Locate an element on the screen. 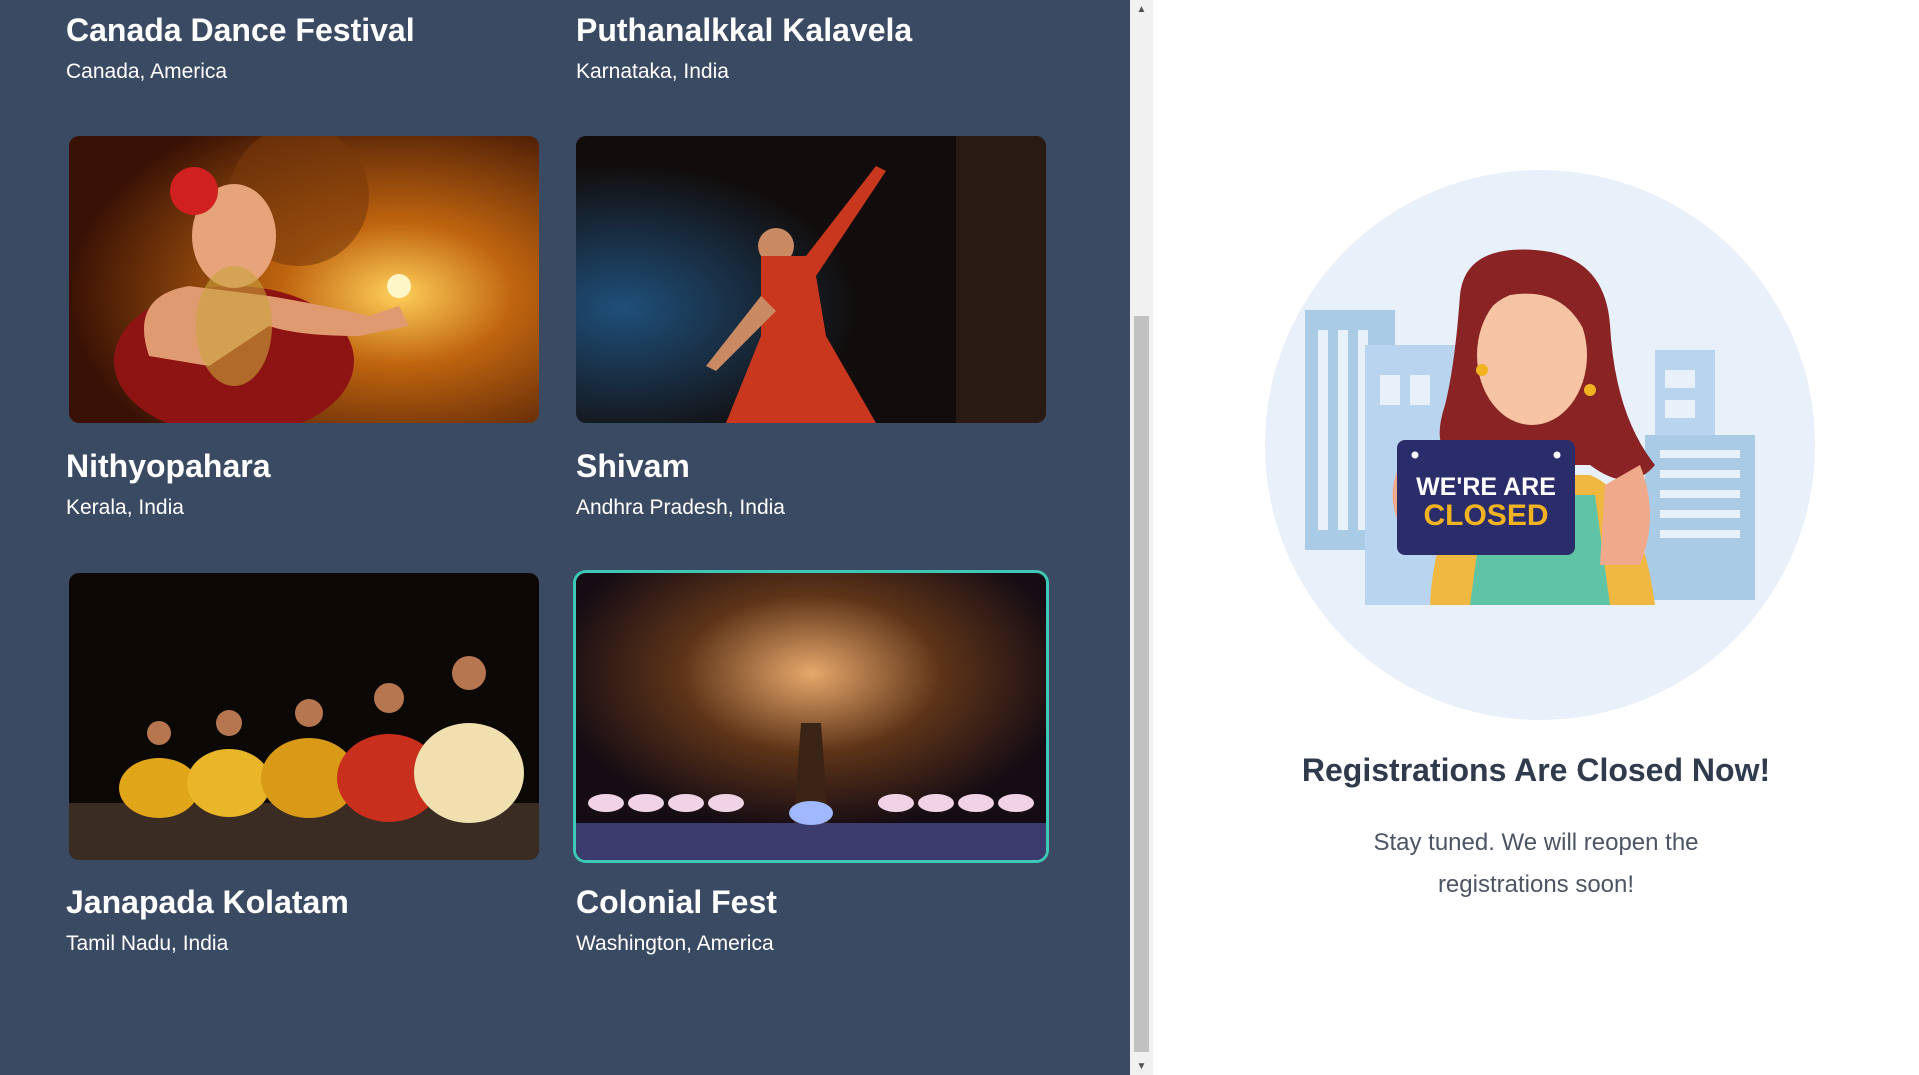  event-location: Tamil Nadu, India is located at coordinates (147, 943).